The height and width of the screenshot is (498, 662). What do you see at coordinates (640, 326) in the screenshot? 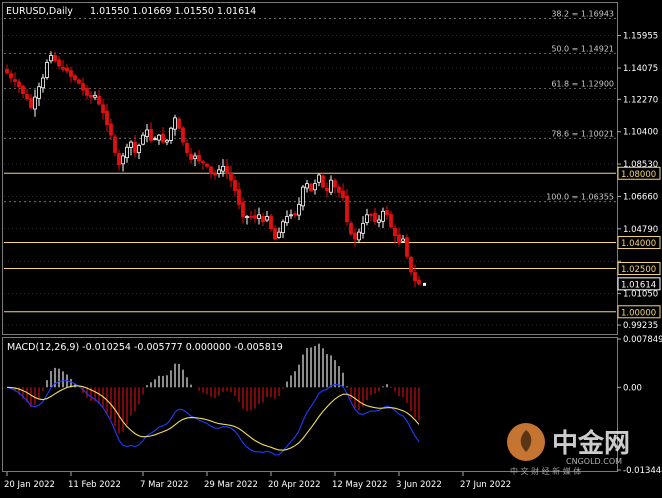
I see `price-tick-label: 0.99235` at bounding box center [640, 326].